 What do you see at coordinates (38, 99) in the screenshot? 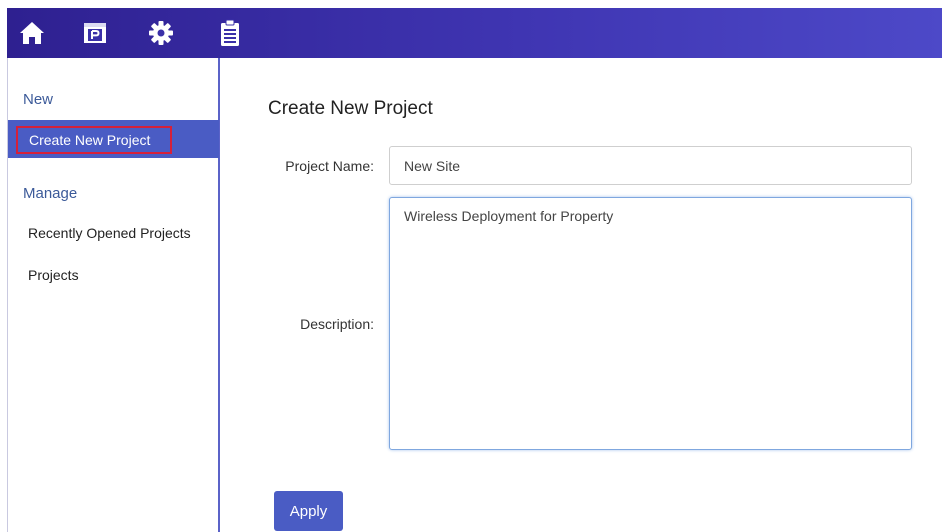
I see `sidebar-heading-new: New` at bounding box center [38, 99].